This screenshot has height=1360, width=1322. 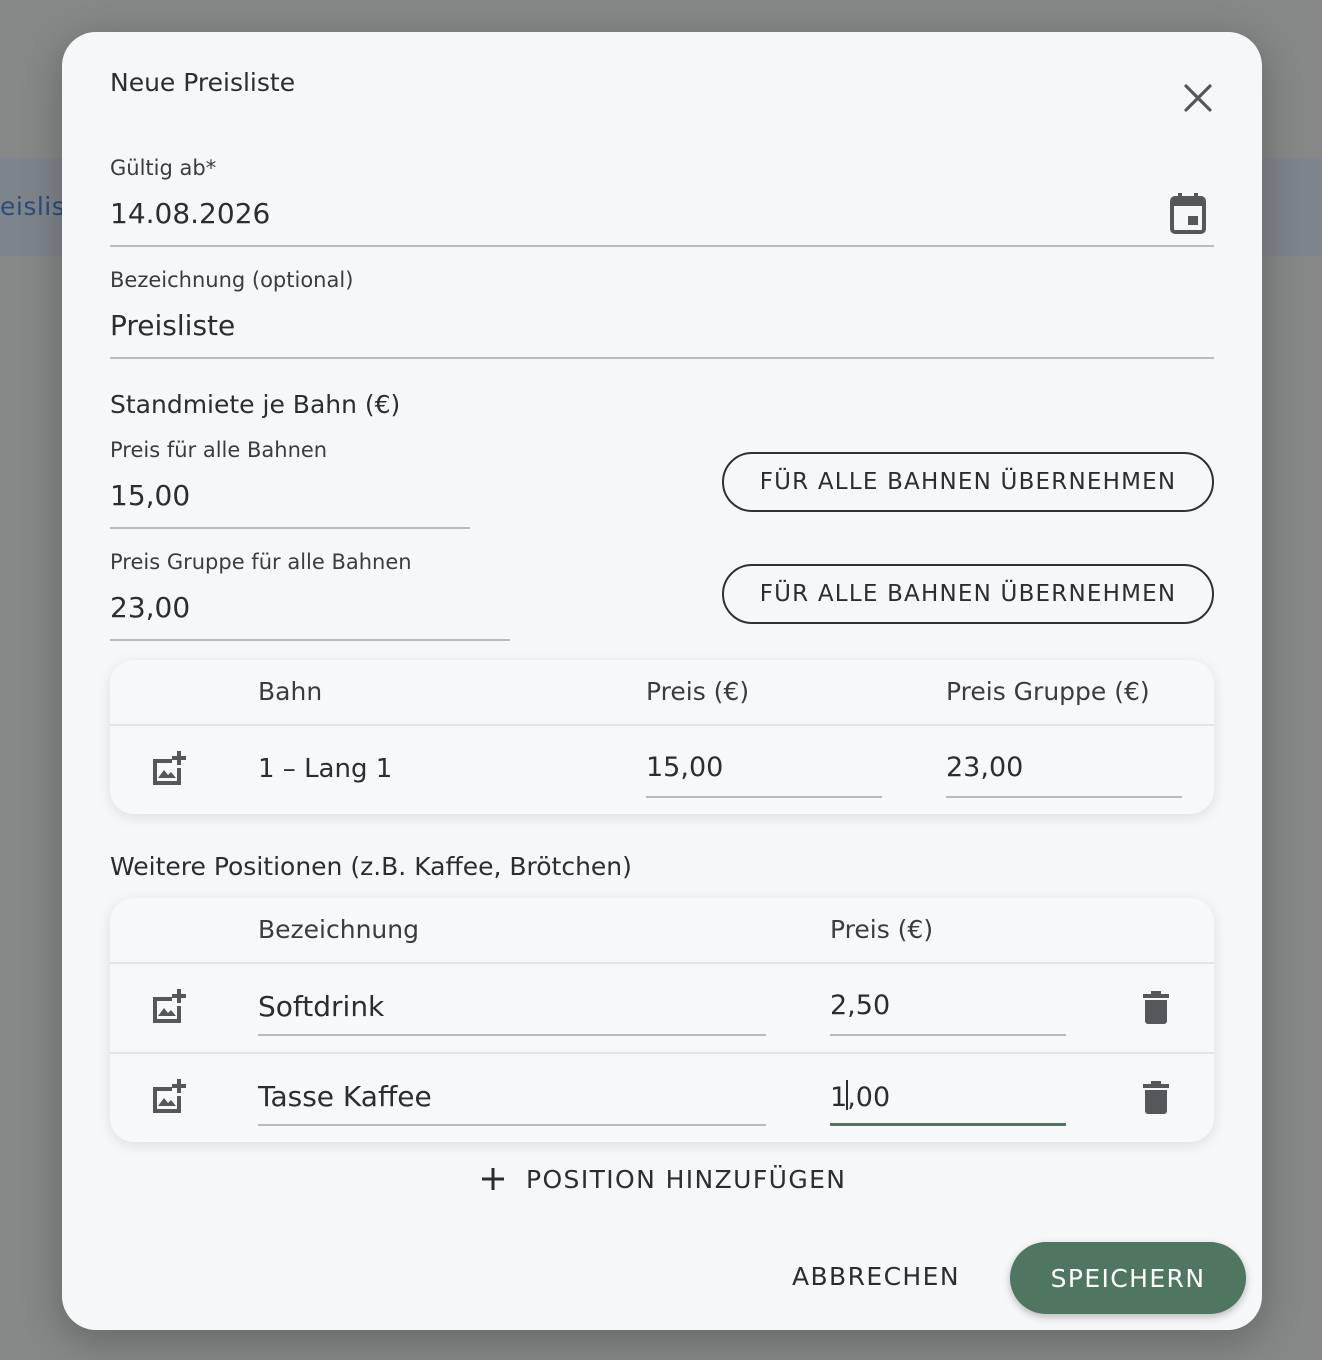 I want to click on group-price-all-input: 23,00, so click(x=150, y=607).